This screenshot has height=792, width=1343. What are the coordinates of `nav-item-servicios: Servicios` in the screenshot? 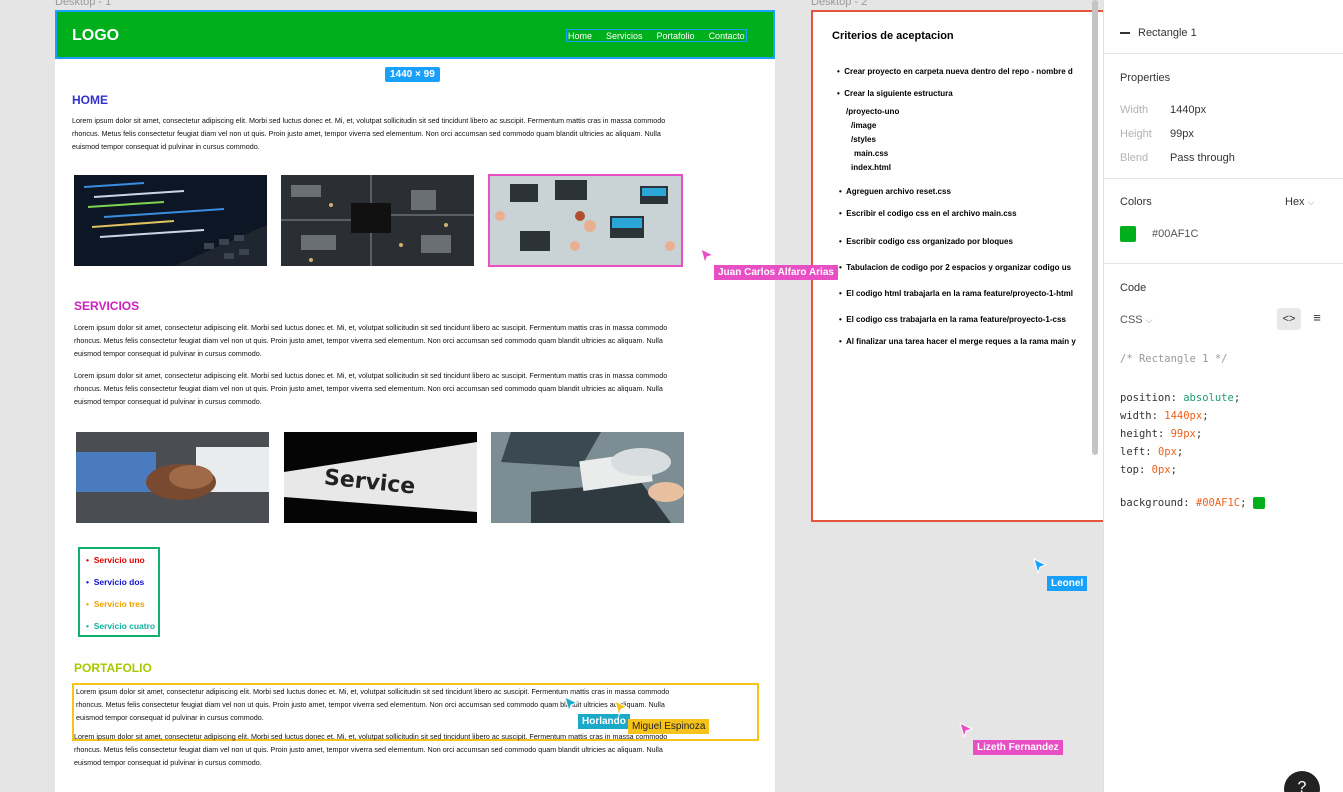 It's located at (624, 36).